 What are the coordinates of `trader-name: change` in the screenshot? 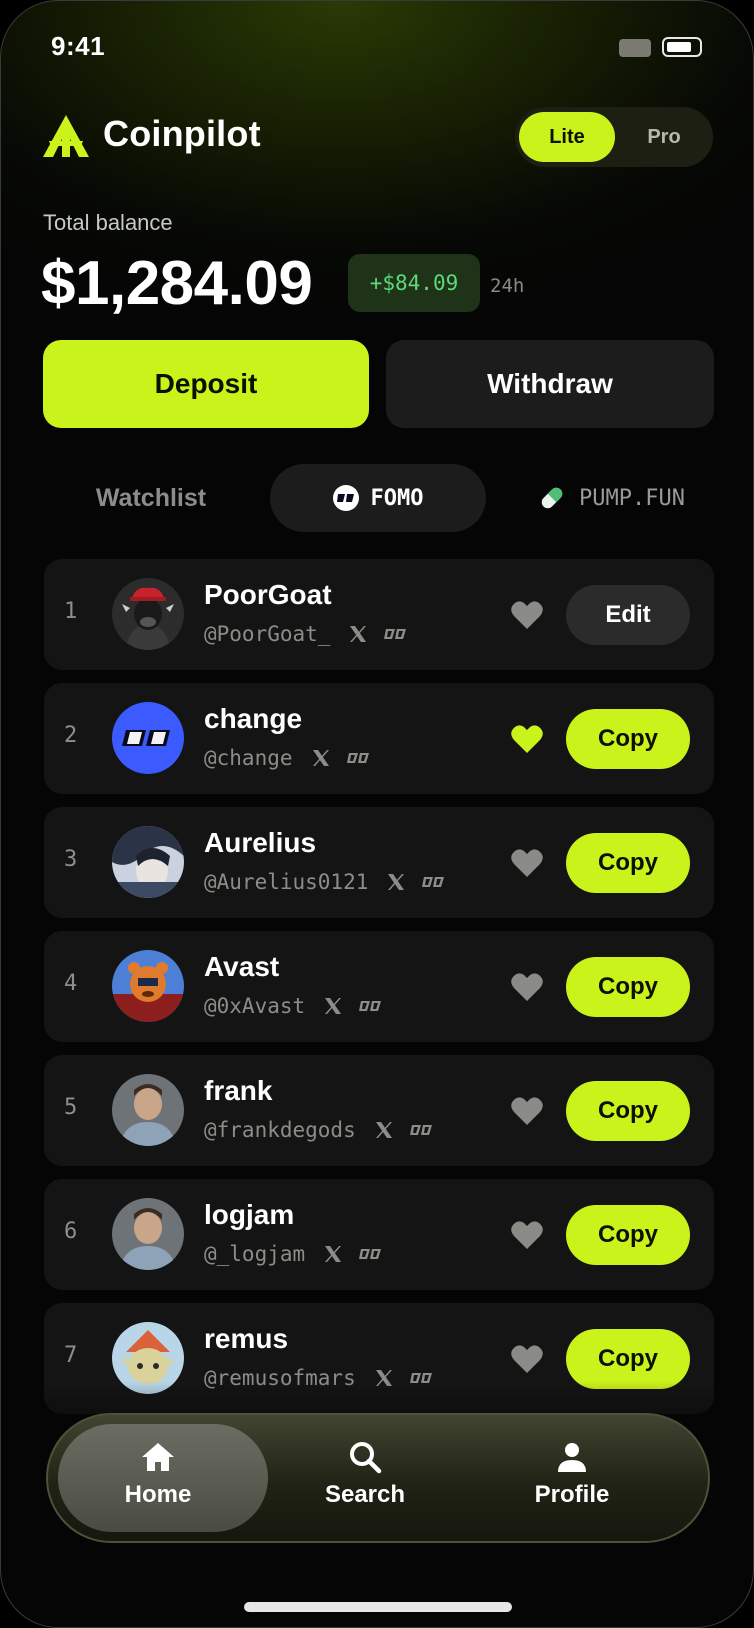 It's located at (253, 719).